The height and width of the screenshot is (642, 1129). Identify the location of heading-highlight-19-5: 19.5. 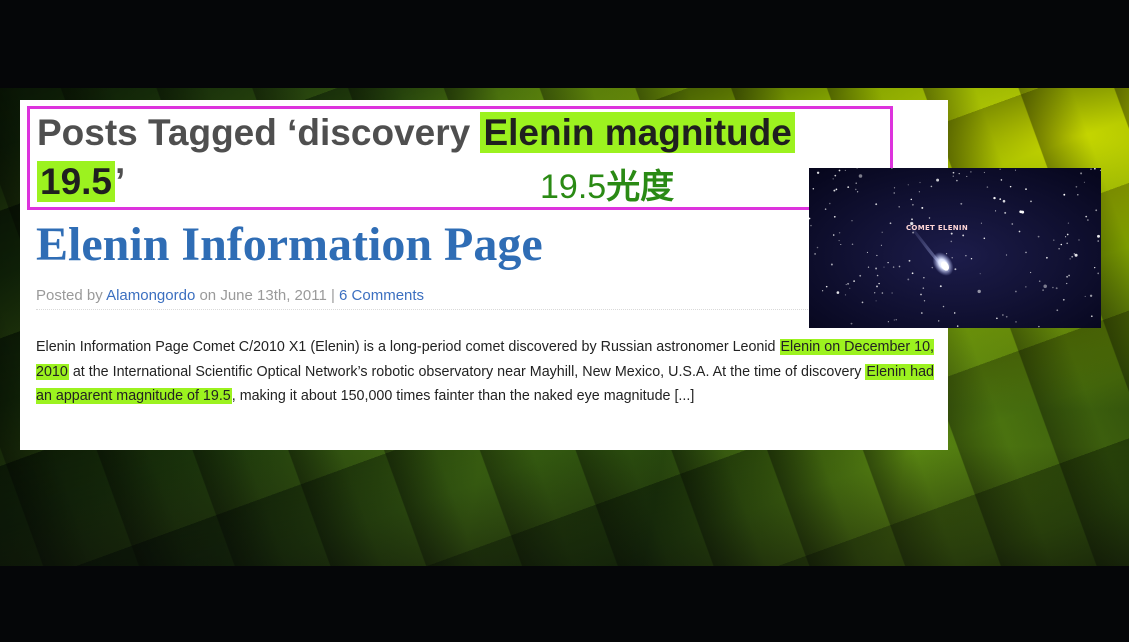
(76, 181).